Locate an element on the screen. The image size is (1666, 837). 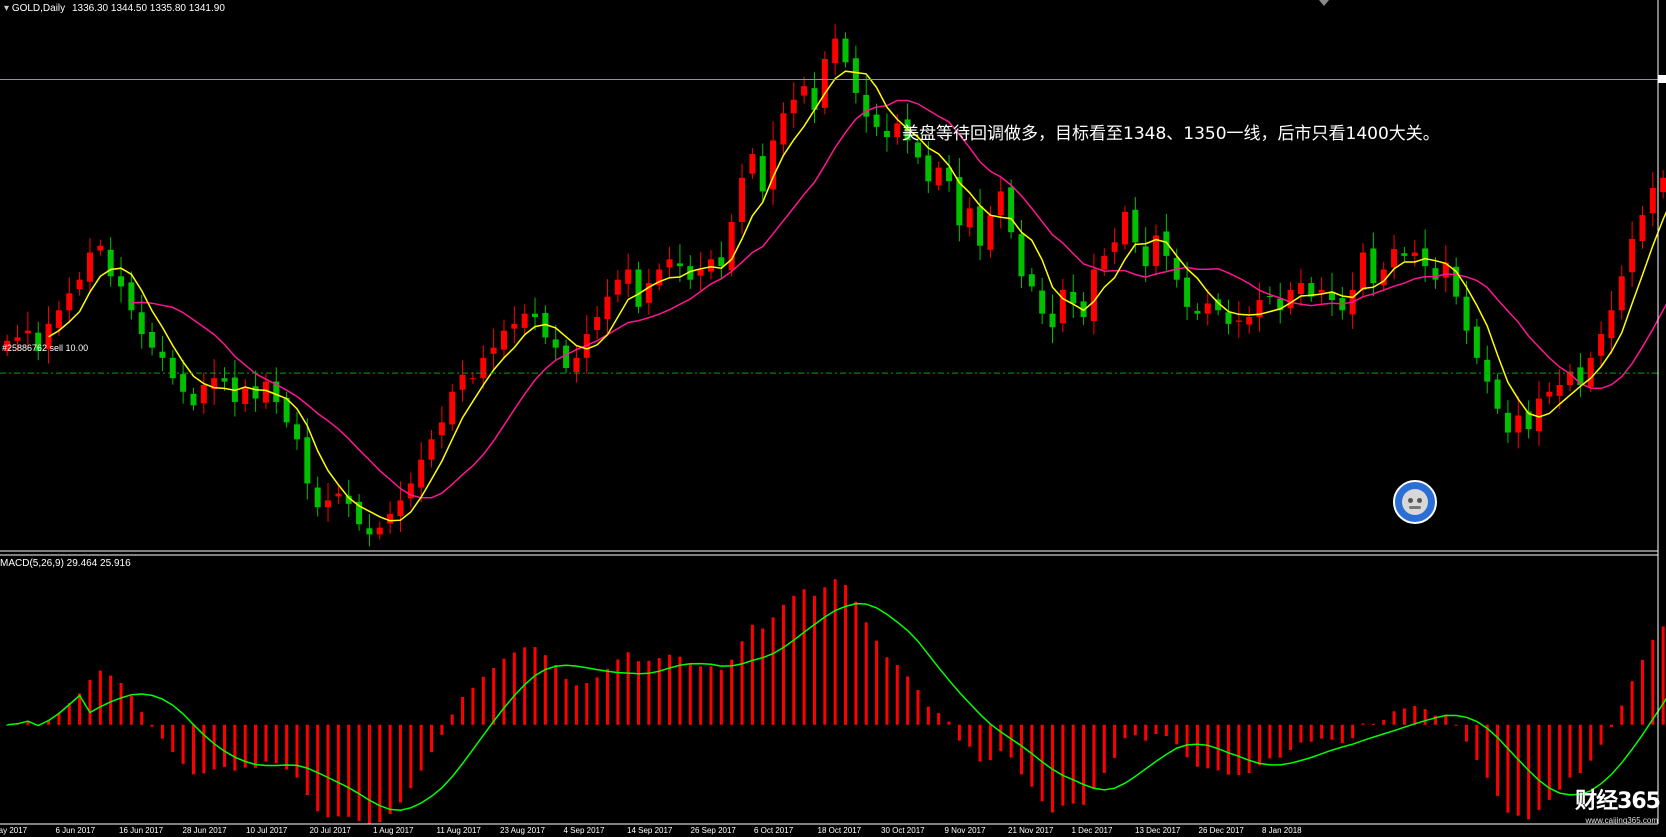
date-tick-label: 14 Sep 2017 is located at coordinates (650, 830).